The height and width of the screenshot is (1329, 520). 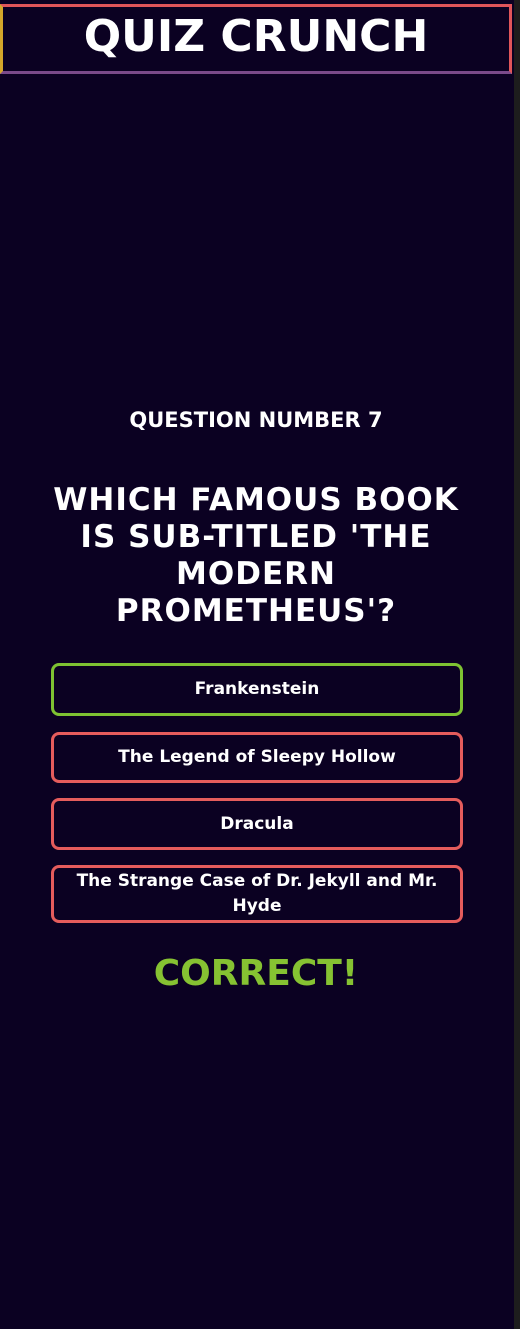 What do you see at coordinates (256, 973) in the screenshot?
I see `result-message: CORRECT!` at bounding box center [256, 973].